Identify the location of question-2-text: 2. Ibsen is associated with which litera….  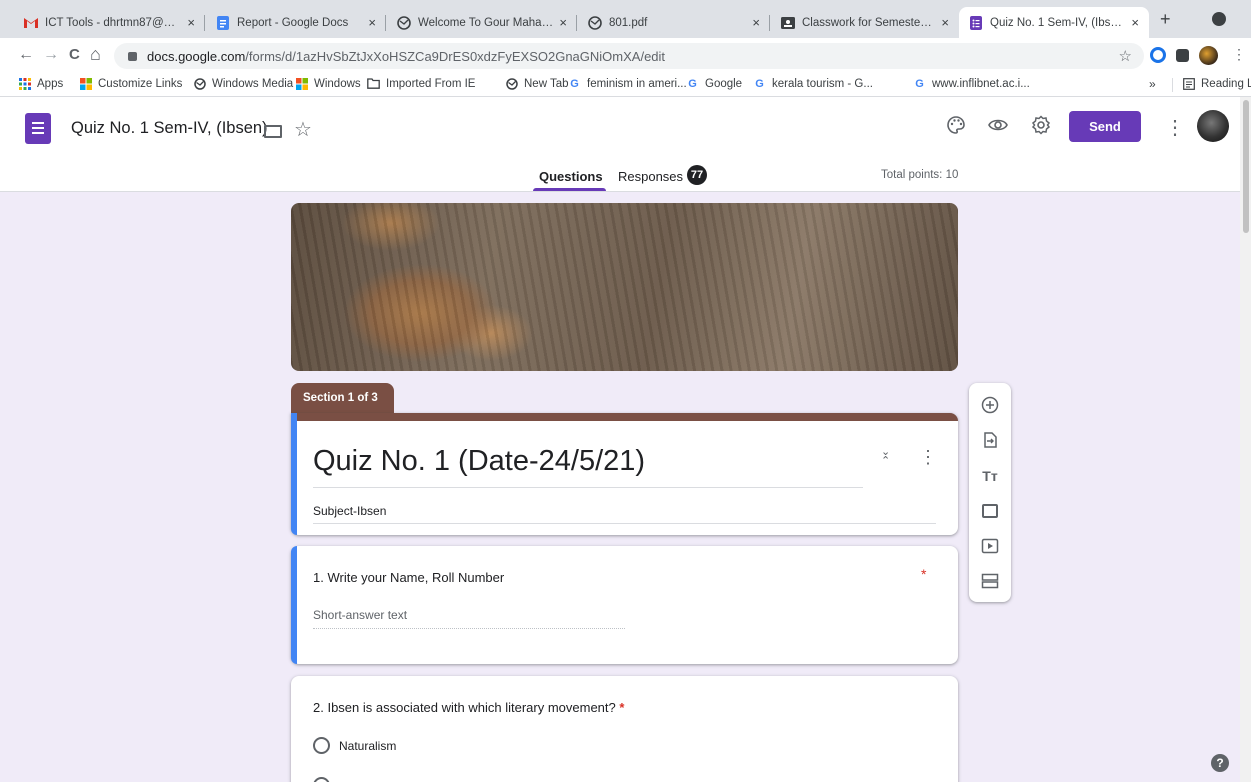
(468, 707).